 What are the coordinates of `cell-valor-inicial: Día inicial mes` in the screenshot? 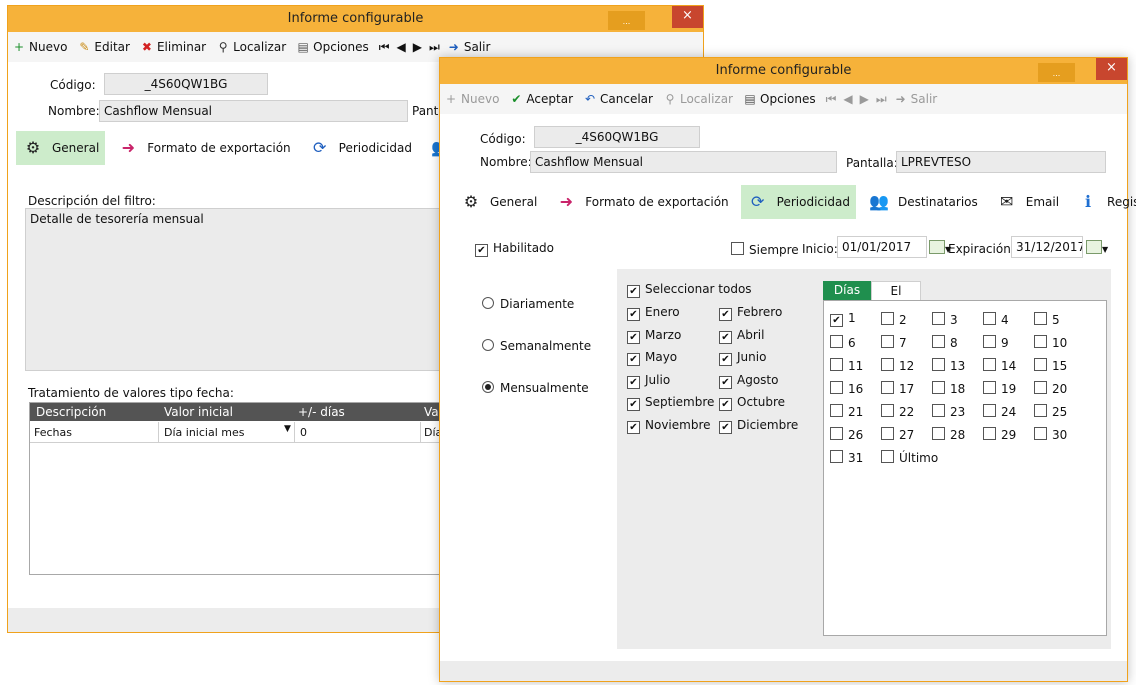 It's located at (204, 432).